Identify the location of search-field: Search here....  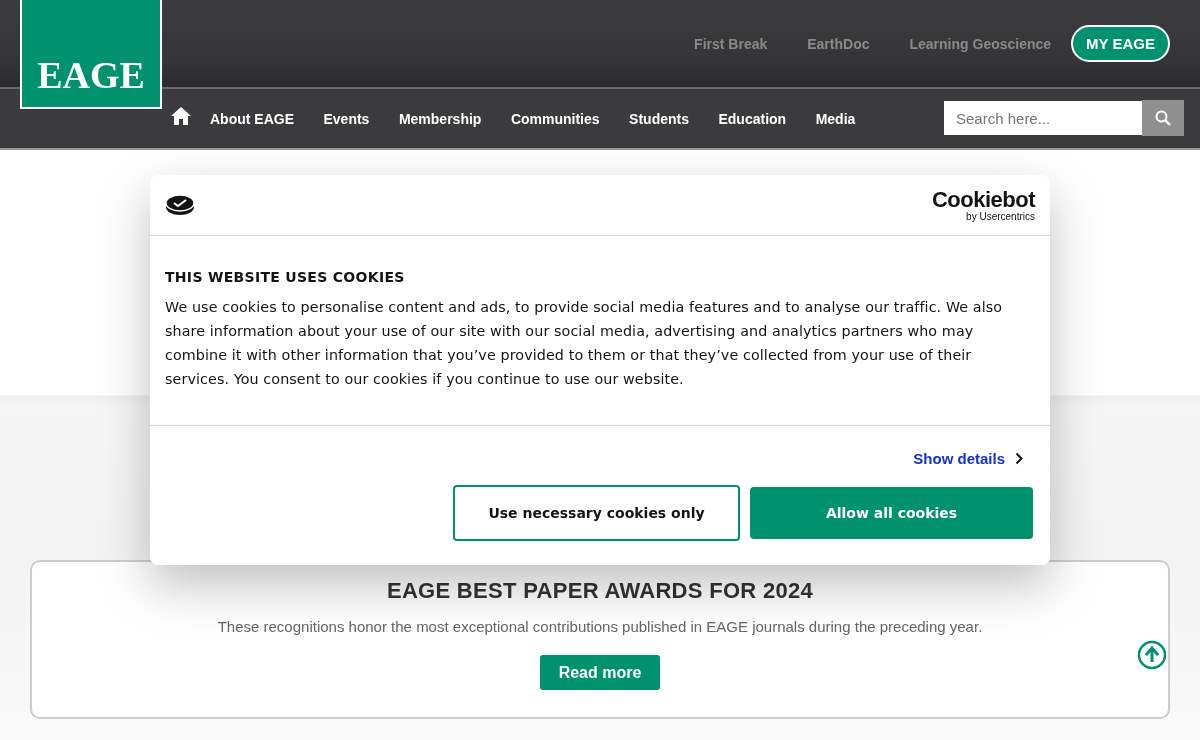
(1043, 118).